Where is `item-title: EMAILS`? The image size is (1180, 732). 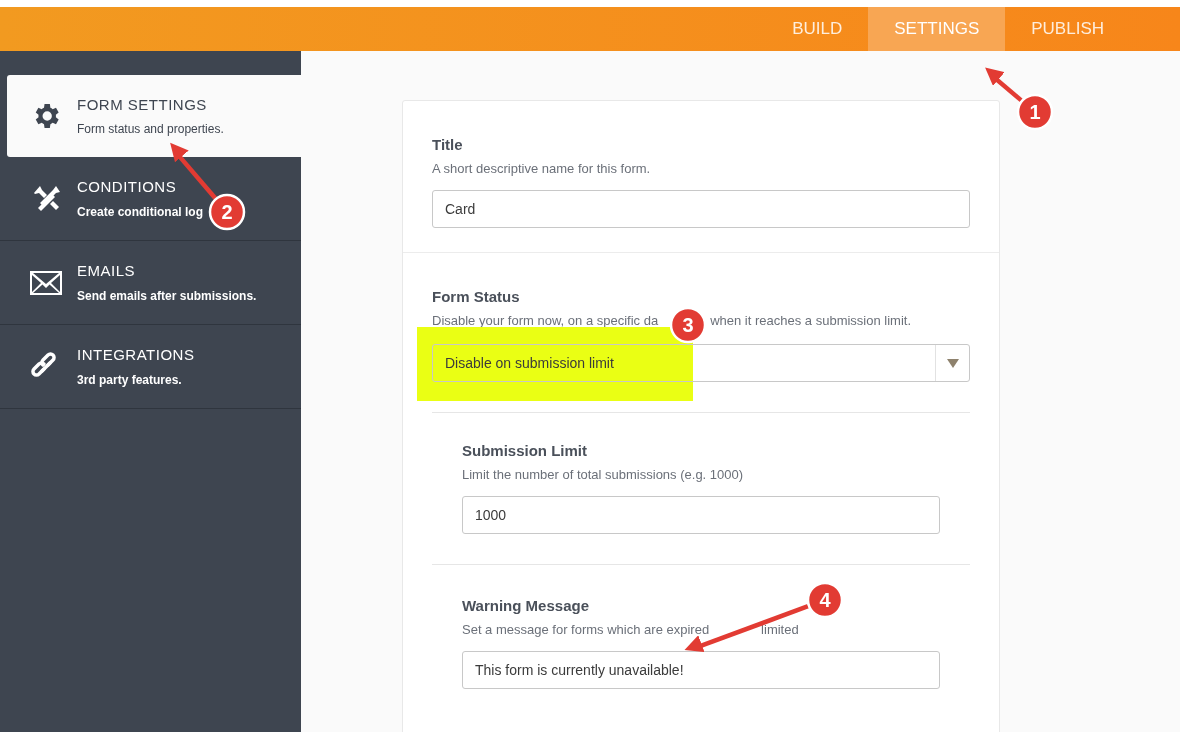 item-title: EMAILS is located at coordinates (107, 271).